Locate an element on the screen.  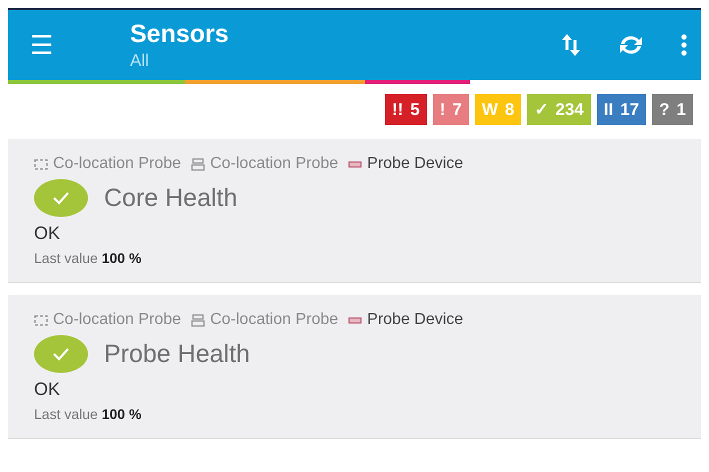
sensor-name: Core Health is located at coordinates (171, 198).